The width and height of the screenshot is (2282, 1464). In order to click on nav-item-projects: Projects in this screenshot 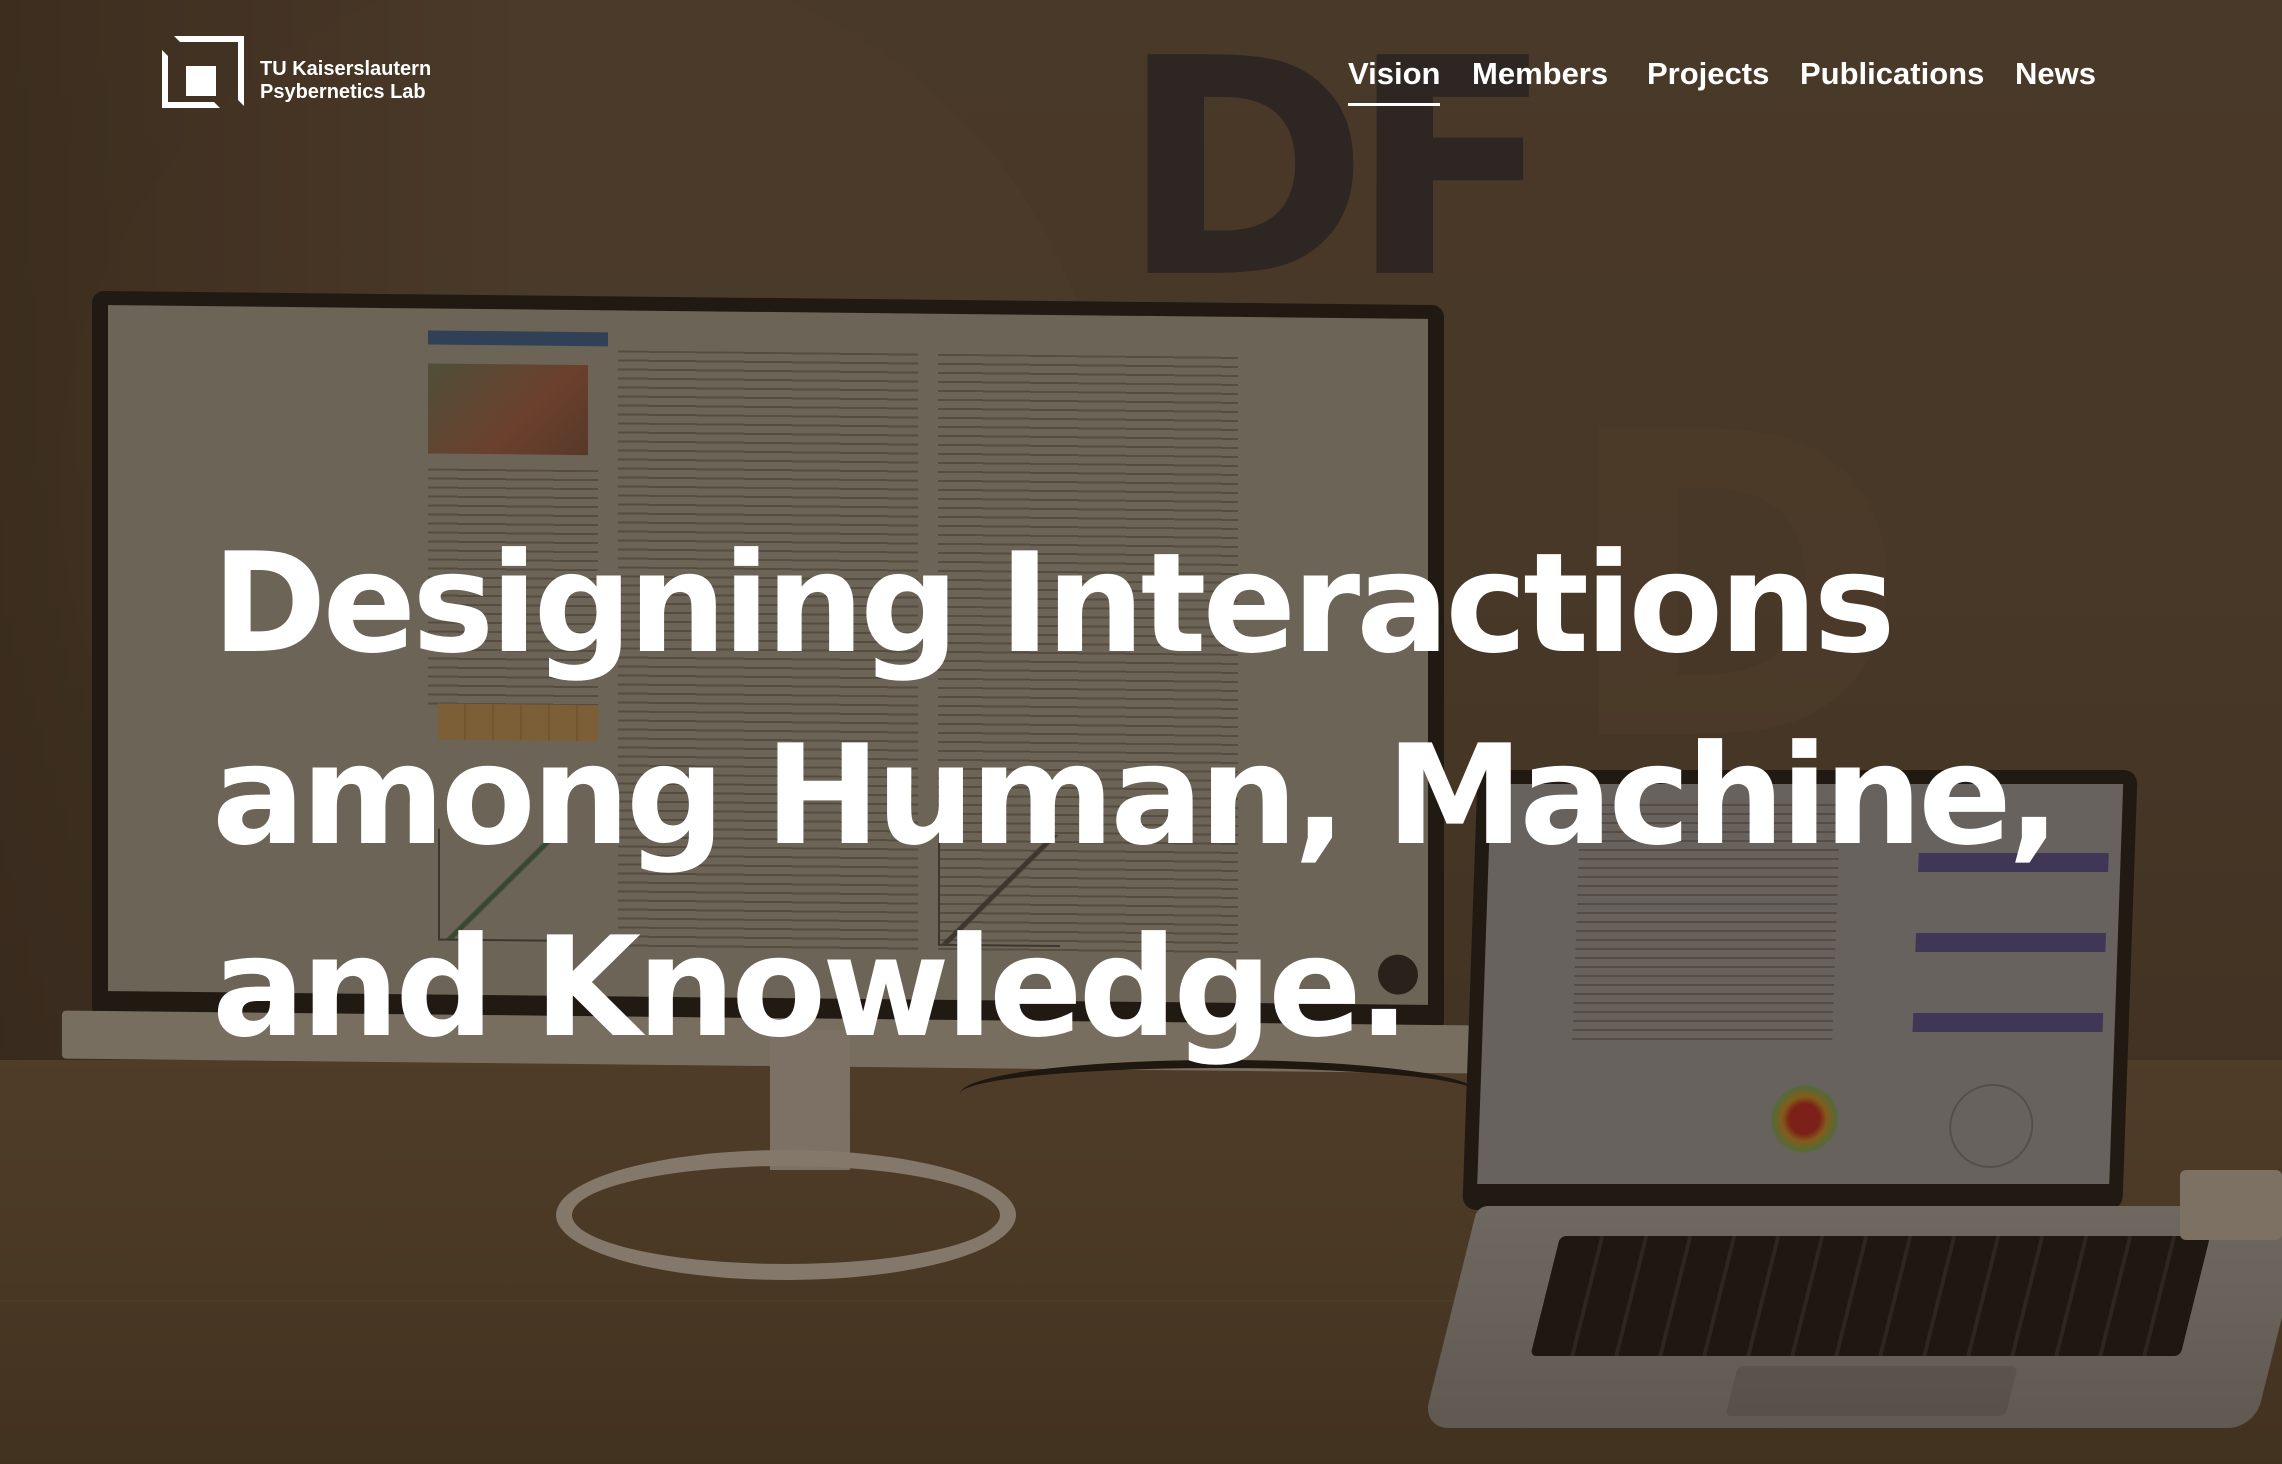, I will do `click(1708, 74)`.